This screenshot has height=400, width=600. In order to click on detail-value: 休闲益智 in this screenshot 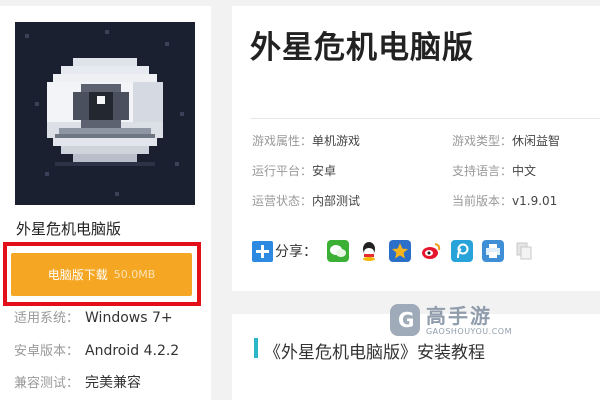, I will do `click(536, 141)`.